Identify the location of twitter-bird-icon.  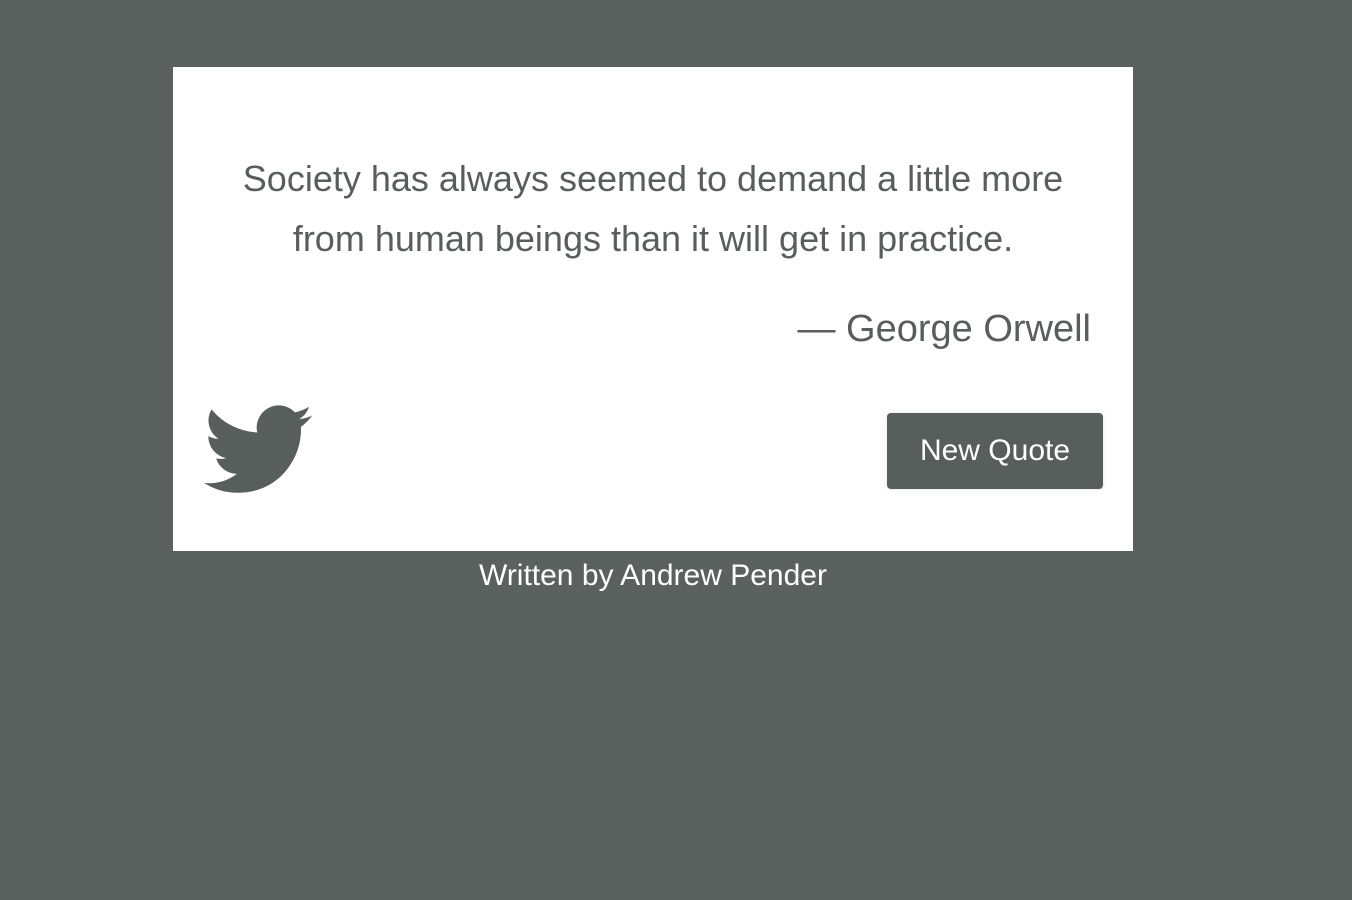
(258, 450).